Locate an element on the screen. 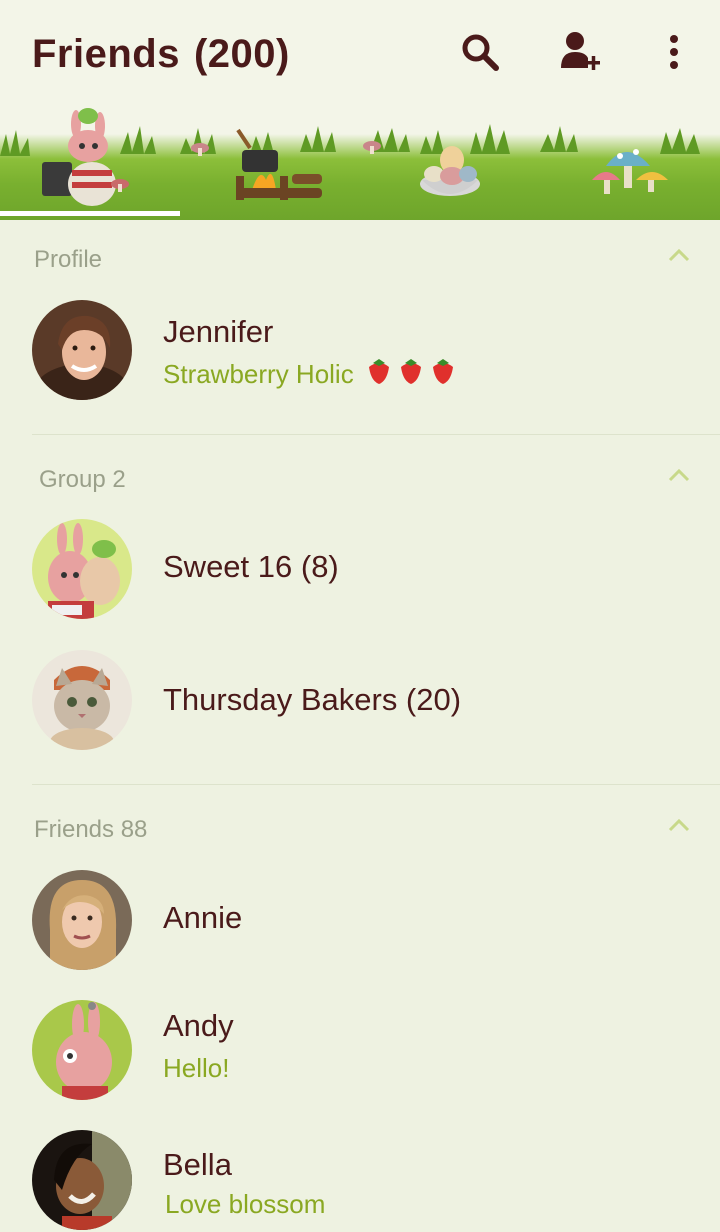  timeline-tab is located at coordinates (450, 162).